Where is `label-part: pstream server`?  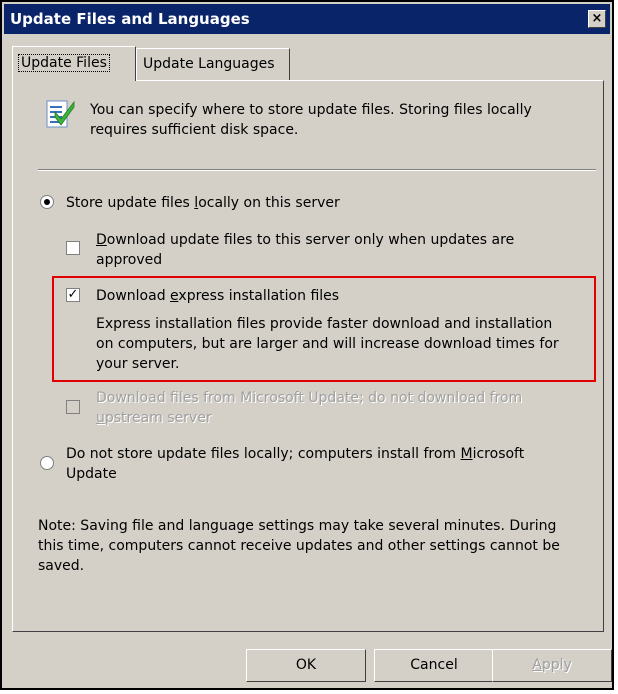
label-part: pstream server is located at coordinates (158, 418).